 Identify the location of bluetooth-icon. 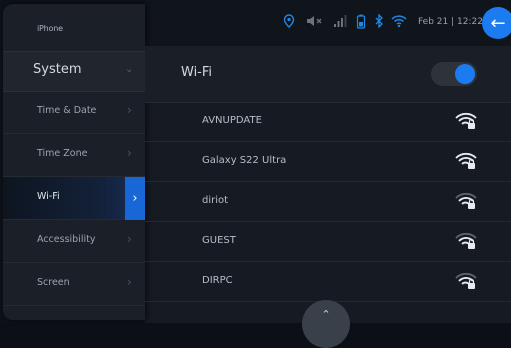
(379, 22).